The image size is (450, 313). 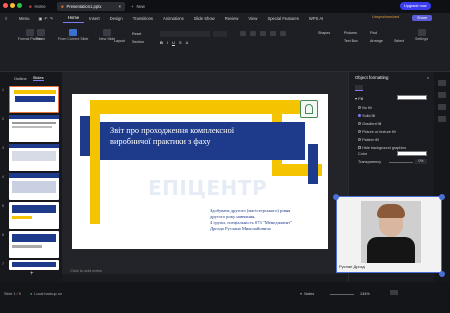 I want to click on share-button: Share, so click(x=422, y=18).